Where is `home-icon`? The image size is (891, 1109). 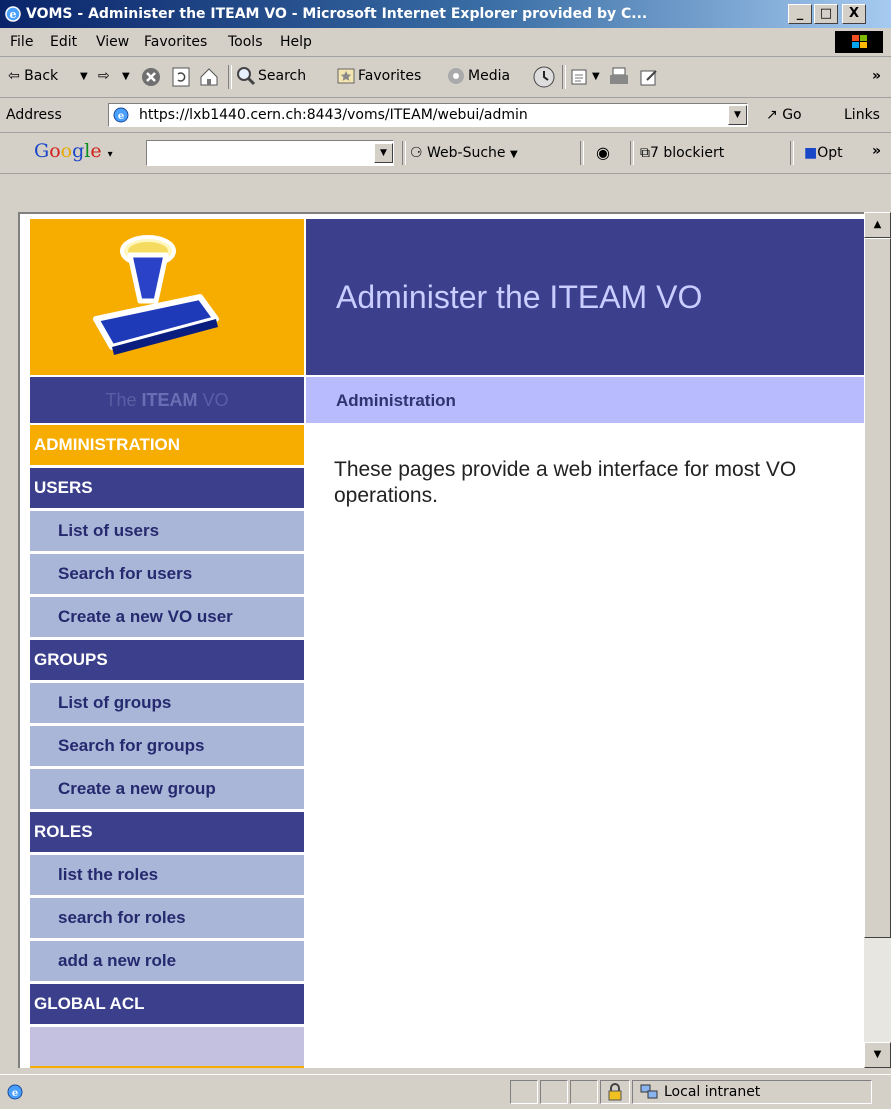 home-icon is located at coordinates (209, 77).